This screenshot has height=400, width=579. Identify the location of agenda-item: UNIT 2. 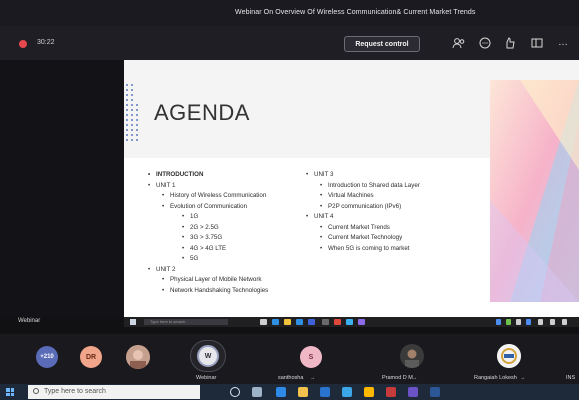
(208, 270).